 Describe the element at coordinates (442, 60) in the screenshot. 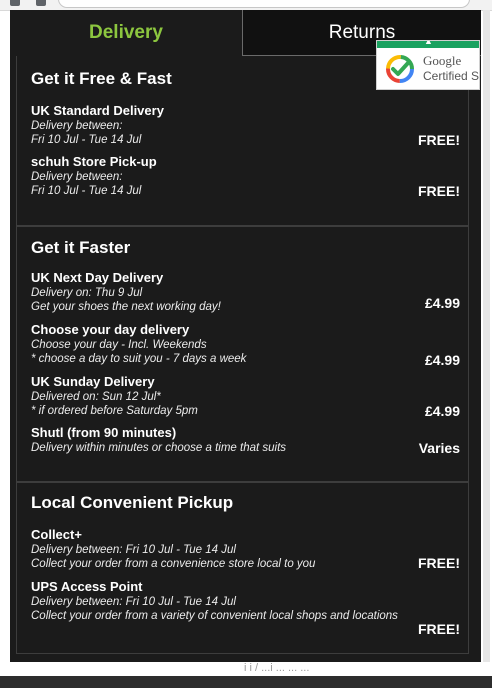

I see `badge-line1: Google` at that location.